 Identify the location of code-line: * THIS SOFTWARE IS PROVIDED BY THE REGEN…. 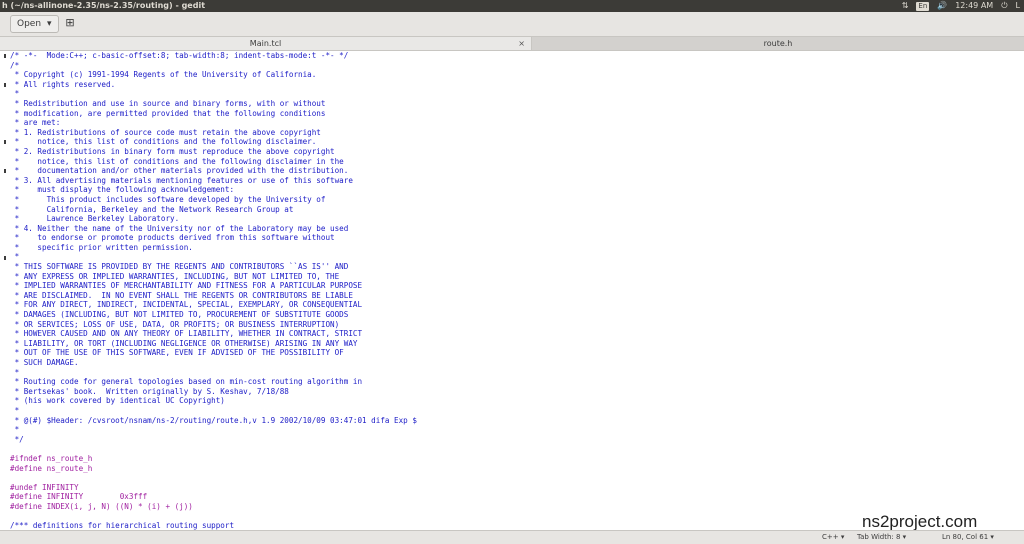
(179, 267).